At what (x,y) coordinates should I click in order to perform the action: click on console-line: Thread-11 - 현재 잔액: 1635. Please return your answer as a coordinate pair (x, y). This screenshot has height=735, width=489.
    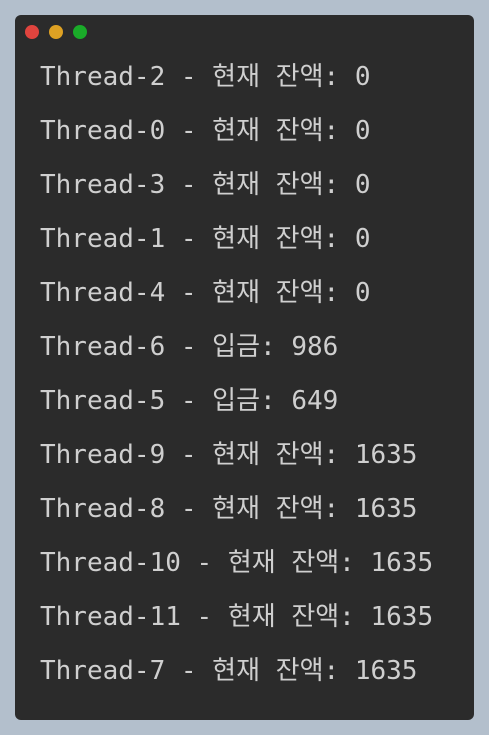
    Looking at the image, I should click on (237, 617).